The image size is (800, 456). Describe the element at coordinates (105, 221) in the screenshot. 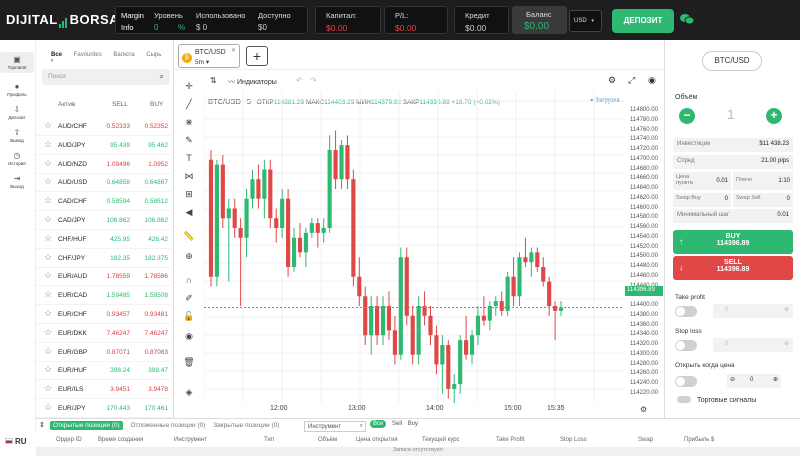

I see `asset-row: ☆ CAD/JPY 106.862 106.862` at that location.